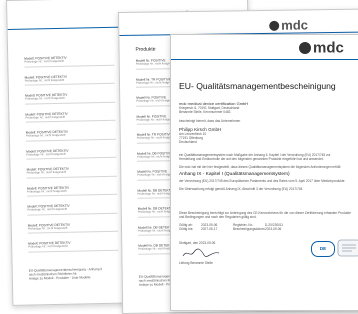 This screenshot has width=358, height=314. What do you see at coordinates (347, 248) in the screenshot?
I see `accreditation-logo-icon` at bounding box center [347, 248].